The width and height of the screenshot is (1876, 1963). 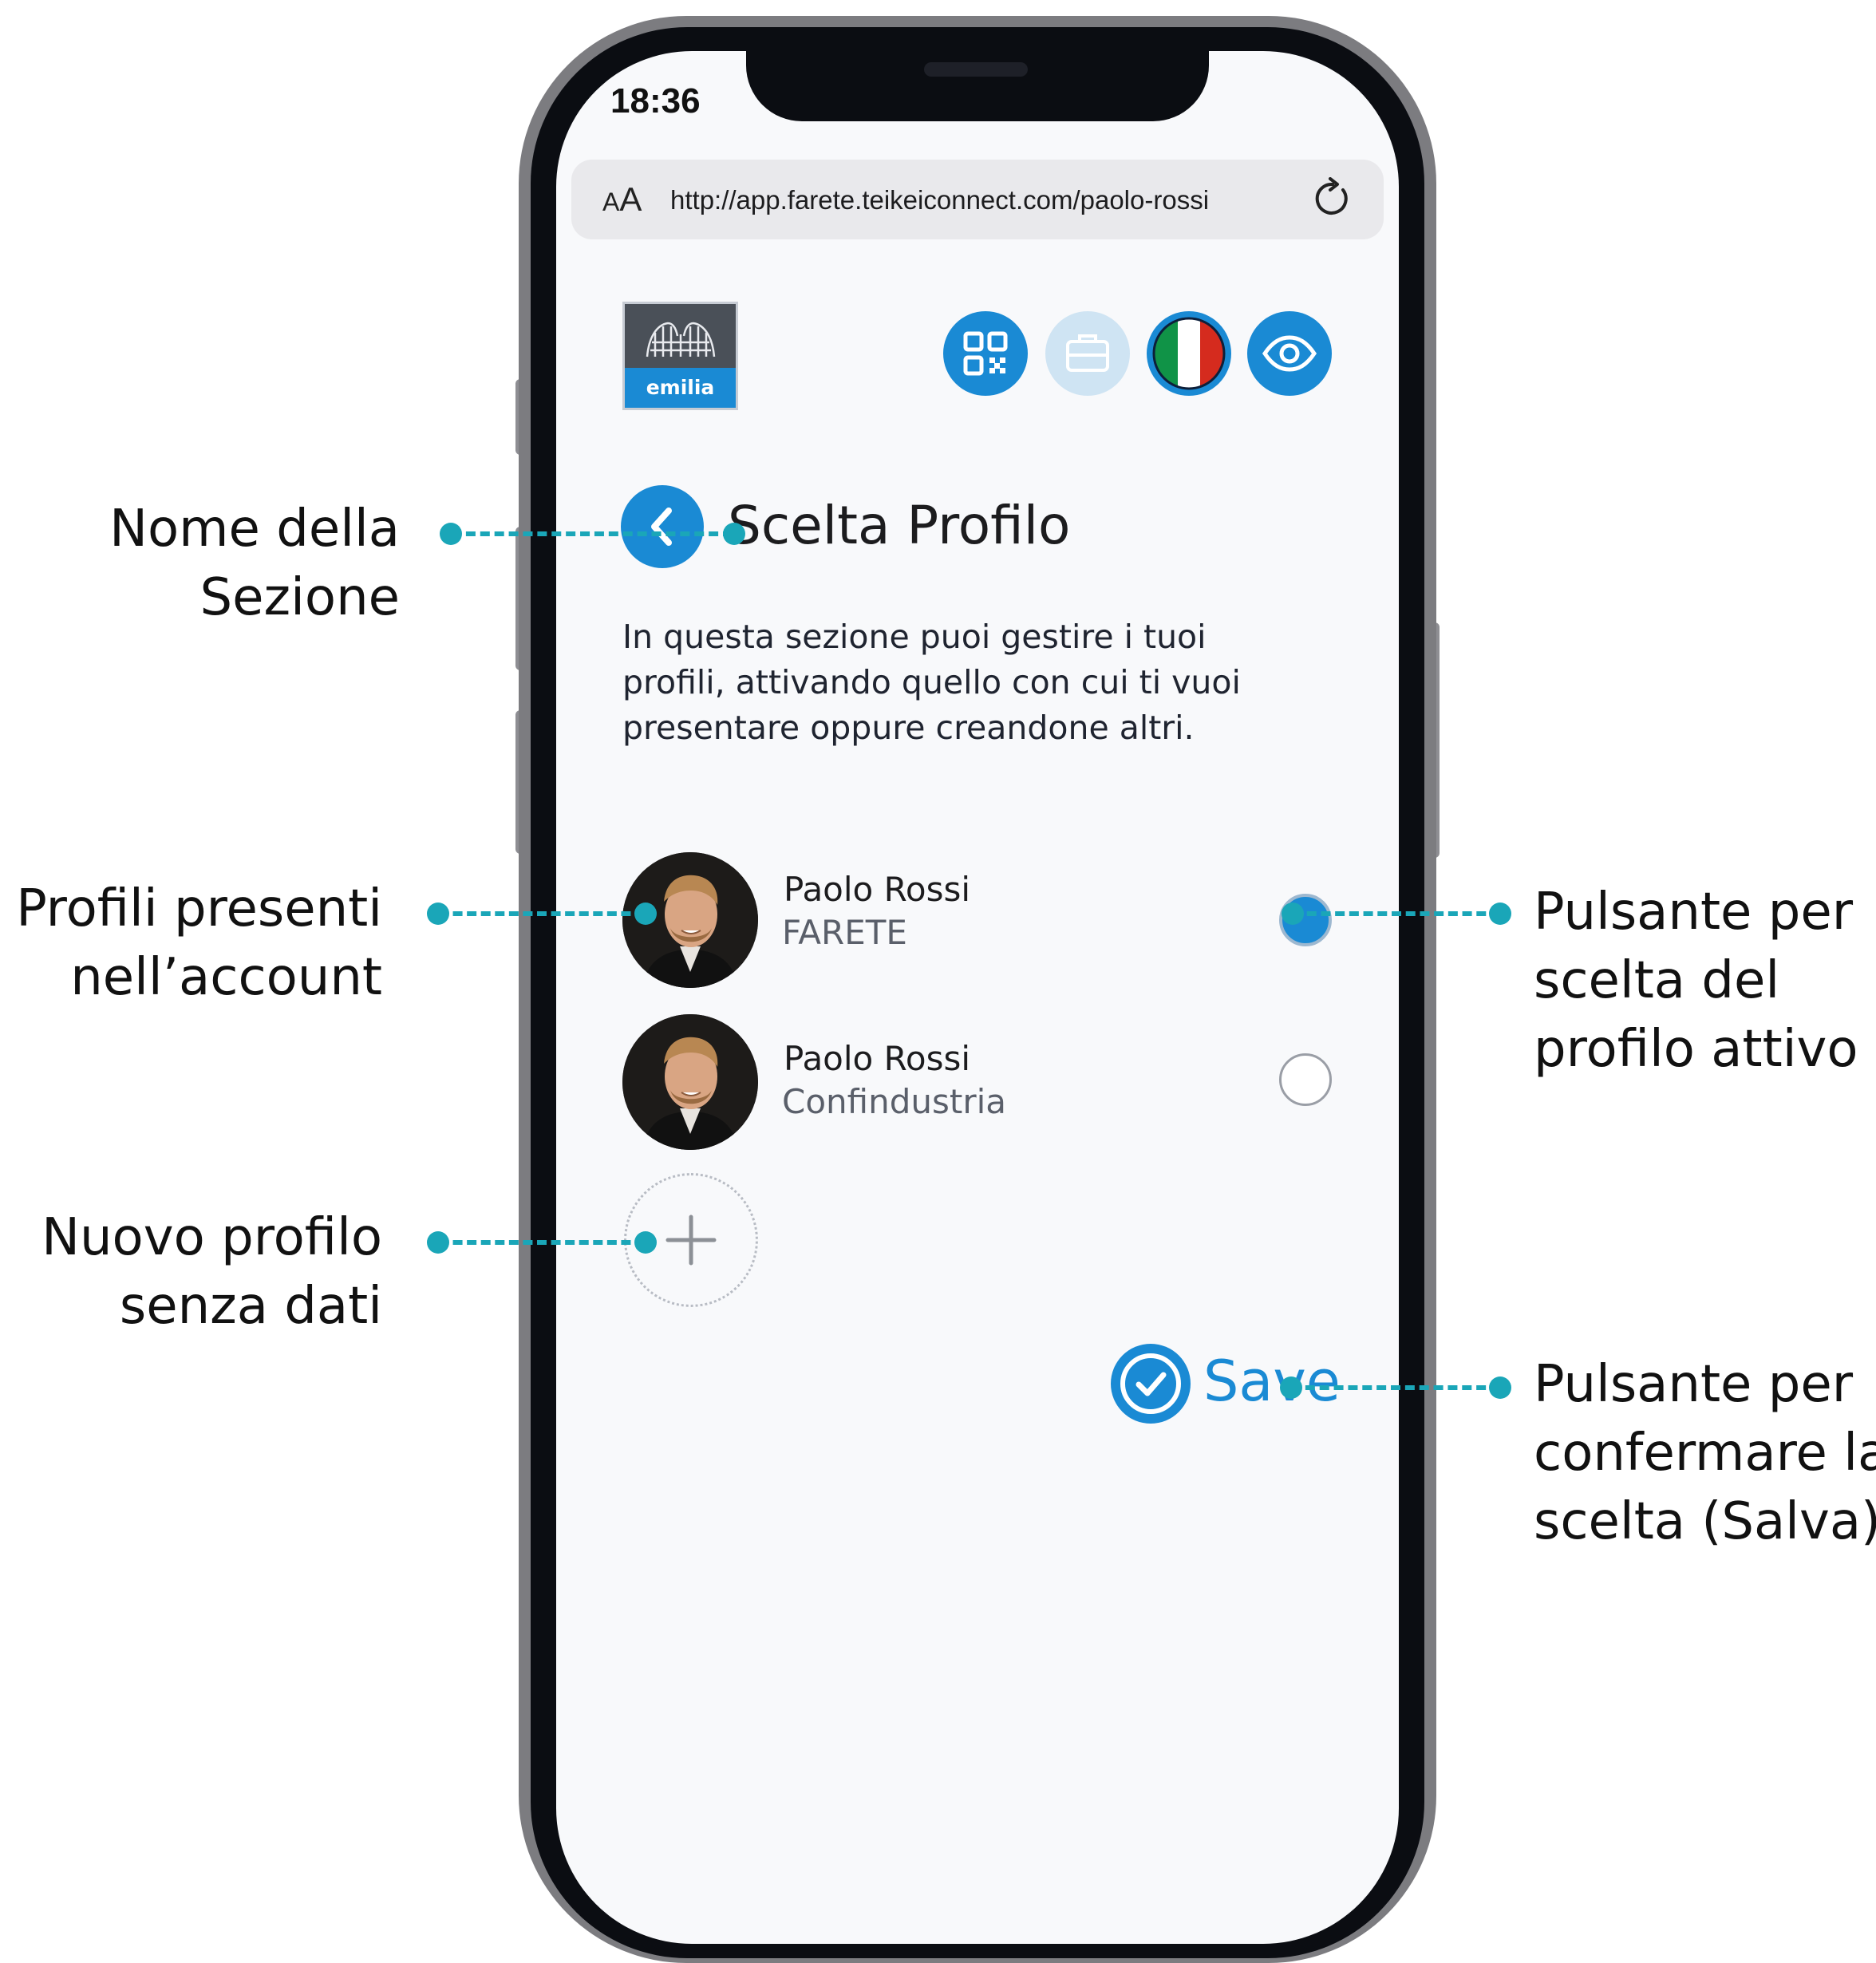 I want to click on save-label: Save, so click(x=1272, y=1381).